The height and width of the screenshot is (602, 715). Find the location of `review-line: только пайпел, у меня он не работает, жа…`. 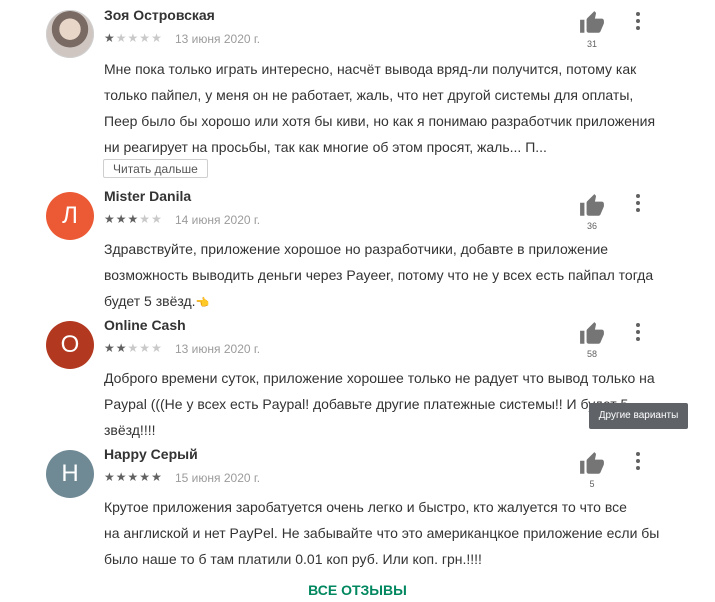

review-line: только пайпел, у меня он не работает, жа… is located at coordinates (369, 95).